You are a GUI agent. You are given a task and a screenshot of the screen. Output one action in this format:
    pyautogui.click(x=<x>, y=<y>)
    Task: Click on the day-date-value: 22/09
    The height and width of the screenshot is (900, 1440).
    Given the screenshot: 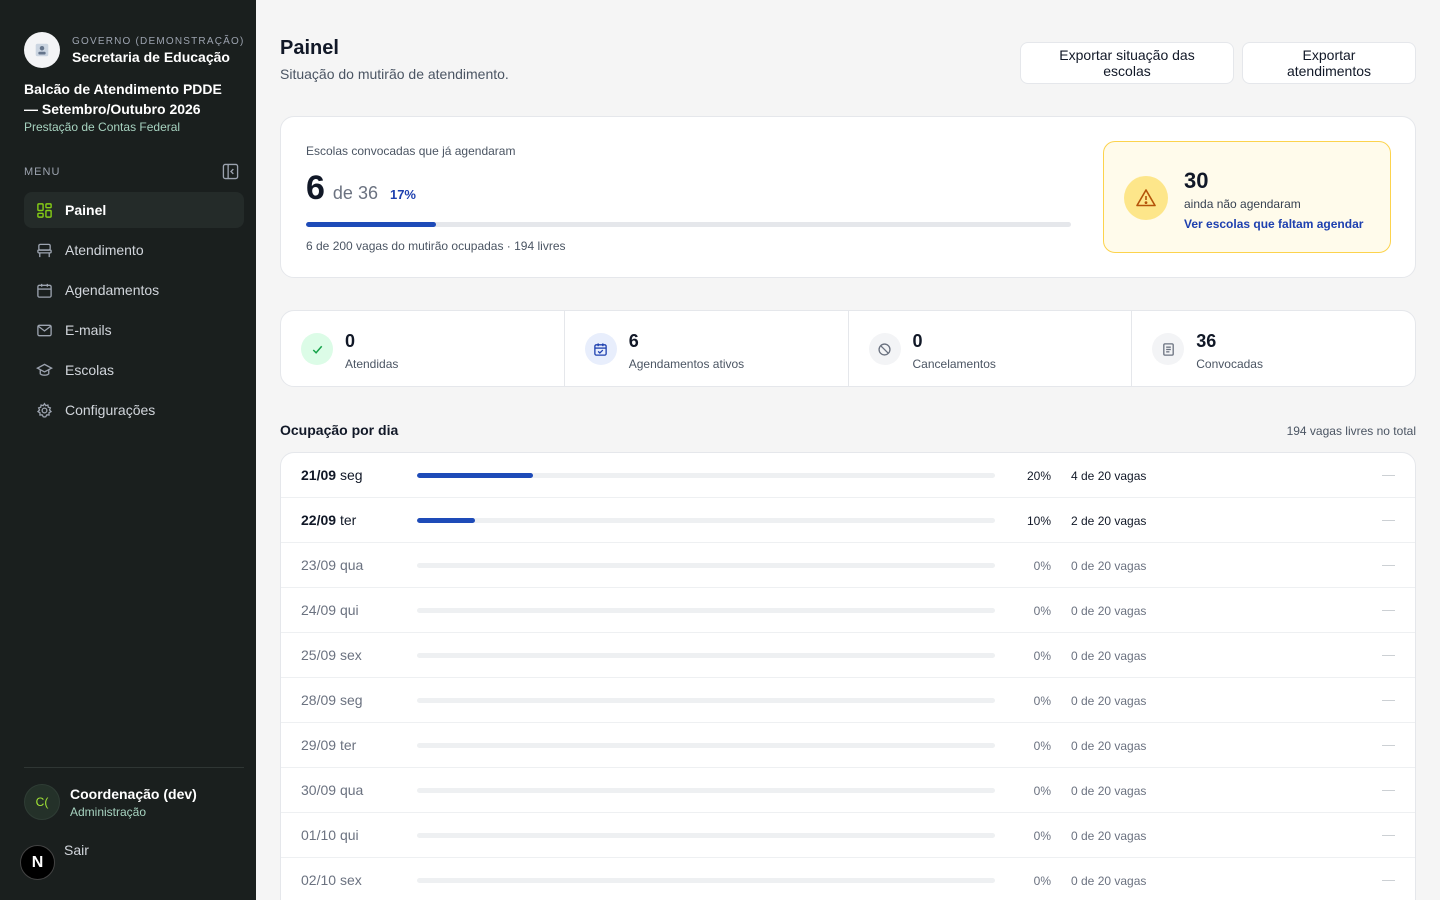 What is the action you would take?
    pyautogui.click(x=319, y=520)
    